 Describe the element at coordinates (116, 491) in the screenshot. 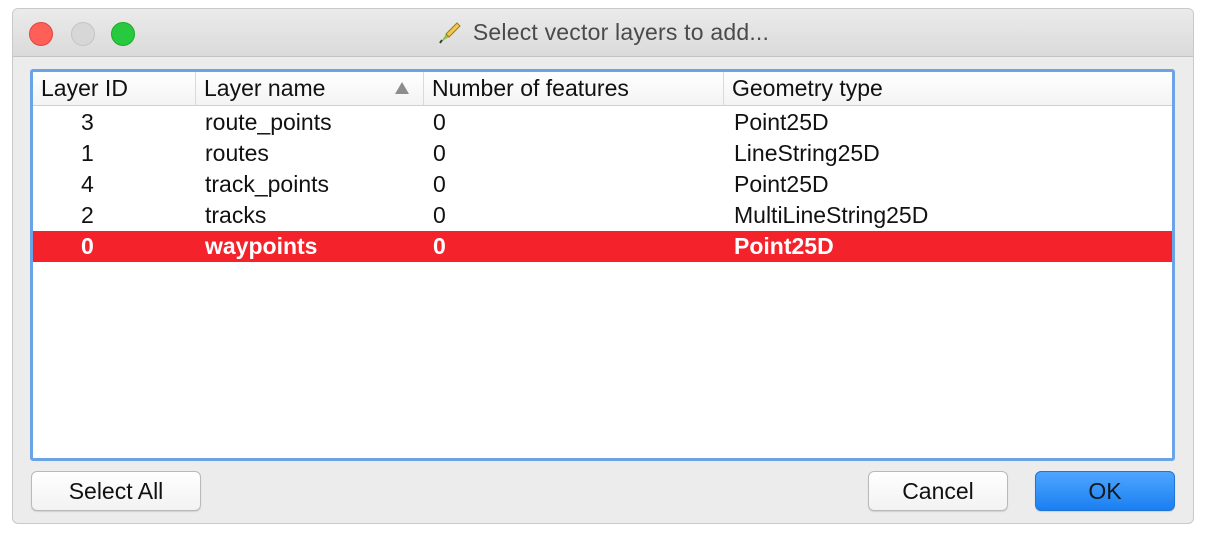

I see `select-all-button: Select All` at that location.